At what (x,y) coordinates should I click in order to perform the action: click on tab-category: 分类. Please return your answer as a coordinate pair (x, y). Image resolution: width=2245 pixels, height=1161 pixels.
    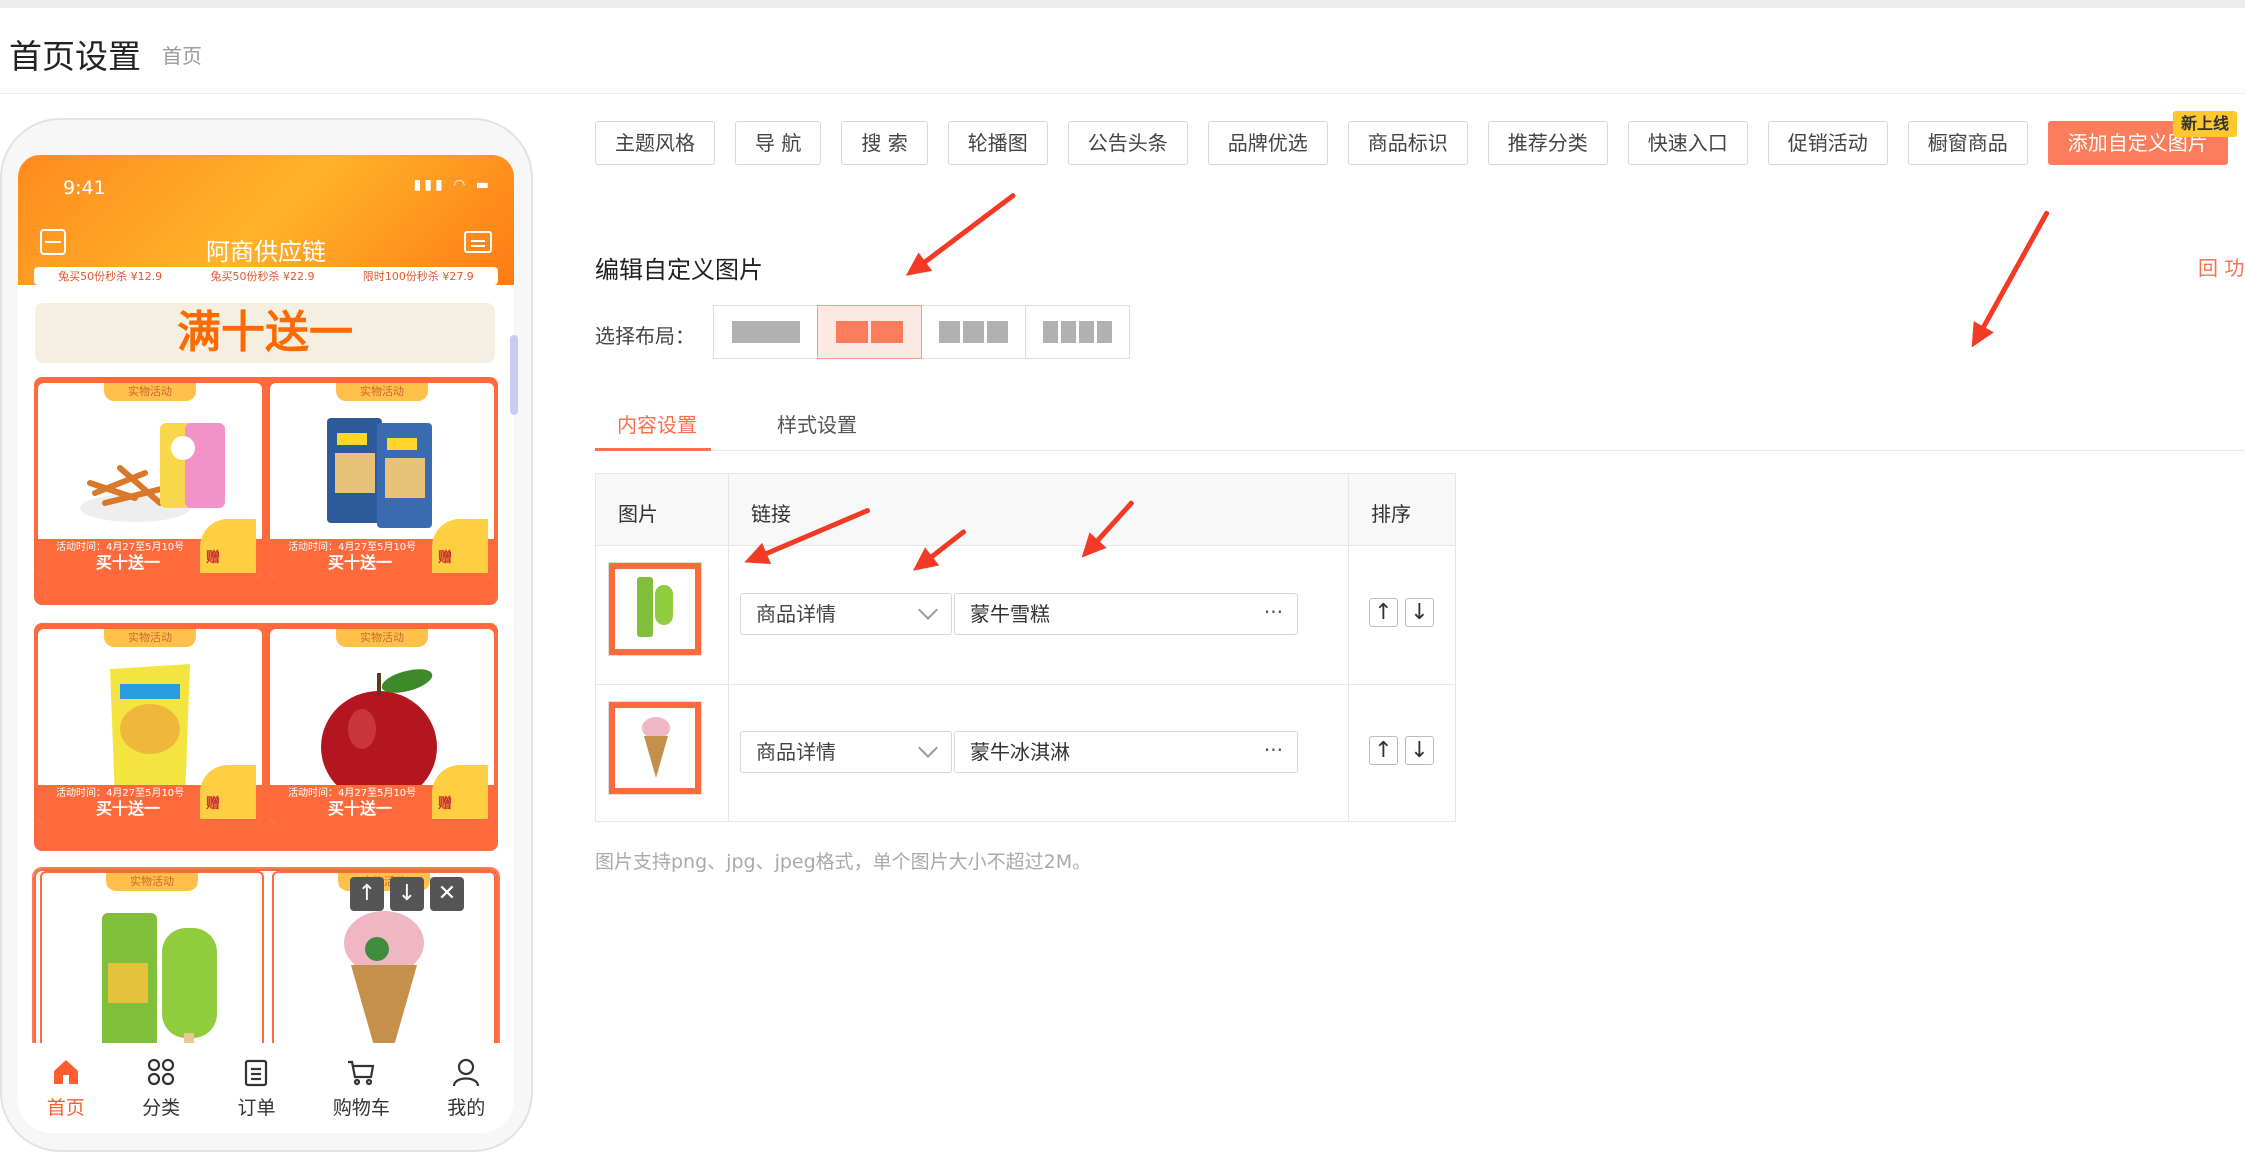
    Looking at the image, I should click on (161, 1088).